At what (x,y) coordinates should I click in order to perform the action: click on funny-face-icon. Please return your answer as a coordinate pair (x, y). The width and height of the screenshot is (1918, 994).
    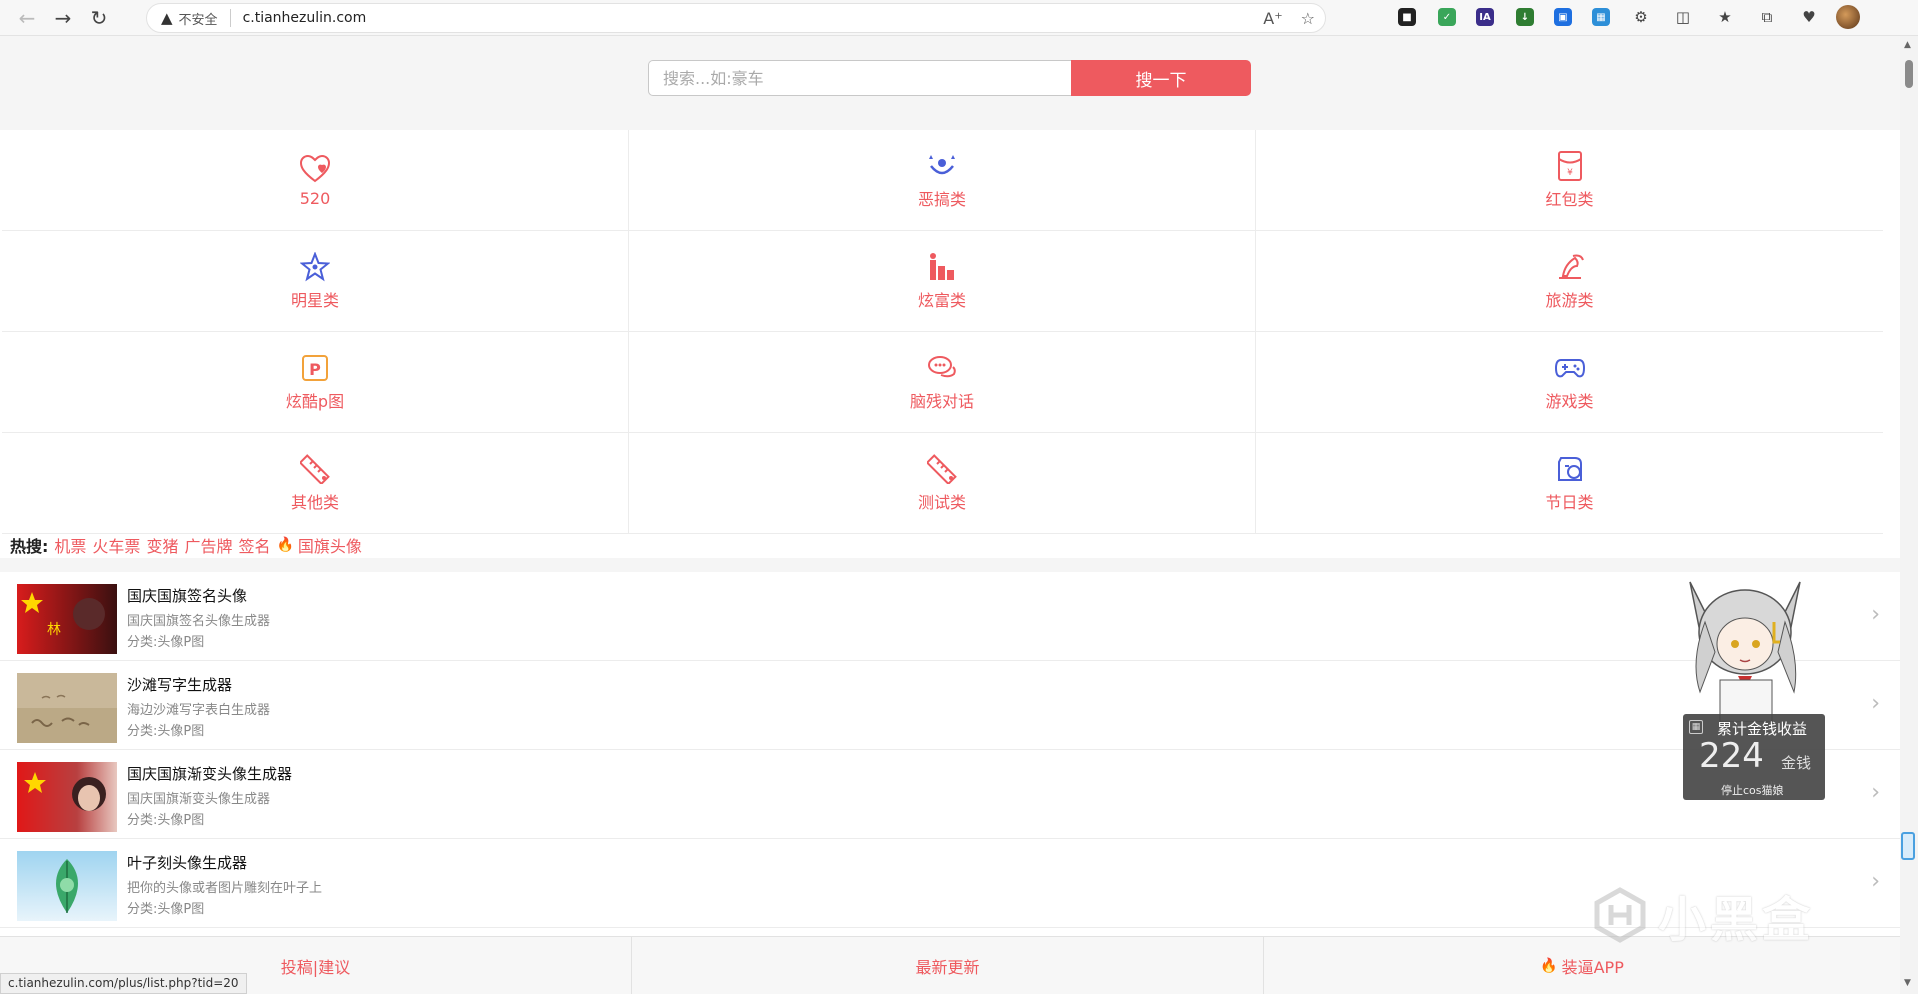
    Looking at the image, I should click on (942, 166).